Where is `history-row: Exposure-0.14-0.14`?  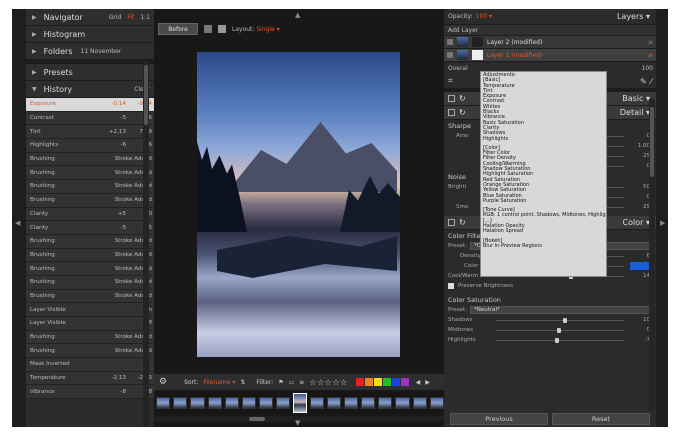
history-row: Exposure-0.14-0.14 is located at coordinates (91, 105).